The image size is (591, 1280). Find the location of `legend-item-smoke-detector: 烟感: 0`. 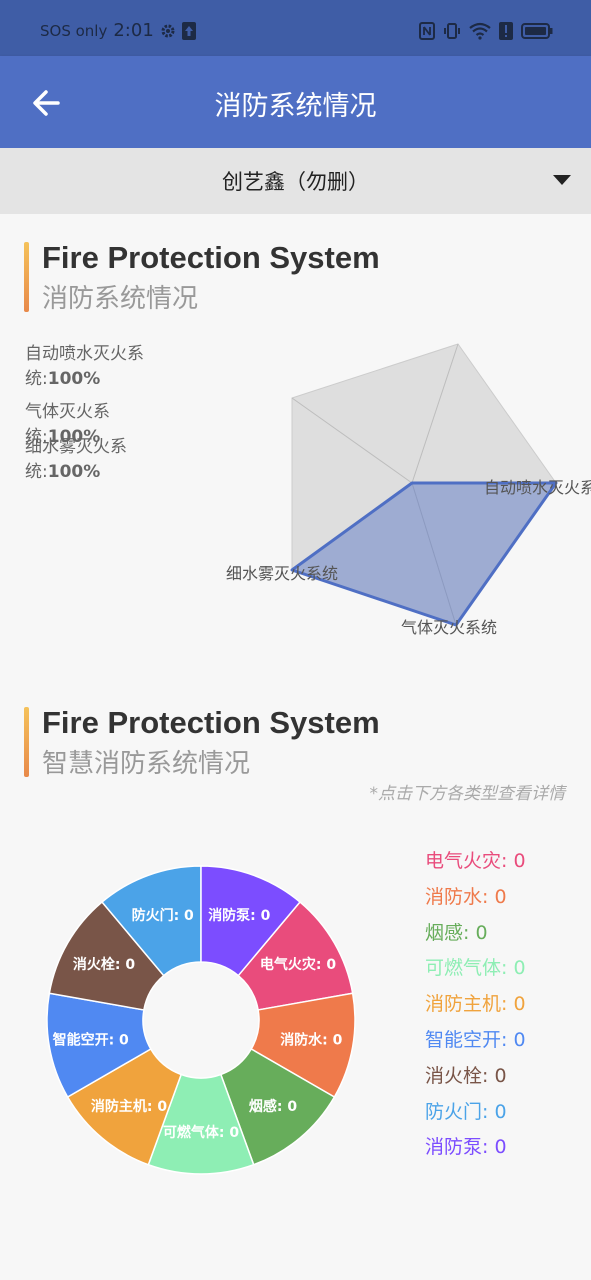

legend-item-smoke-detector: 烟感: 0 is located at coordinates (475, 937).